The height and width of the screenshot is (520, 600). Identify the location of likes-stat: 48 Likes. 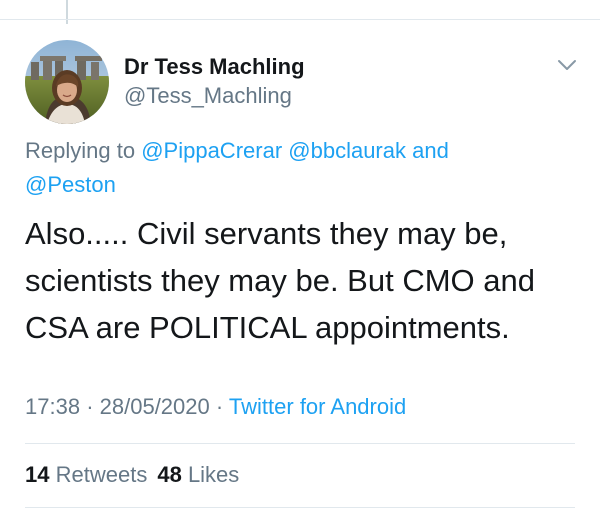
(198, 474).